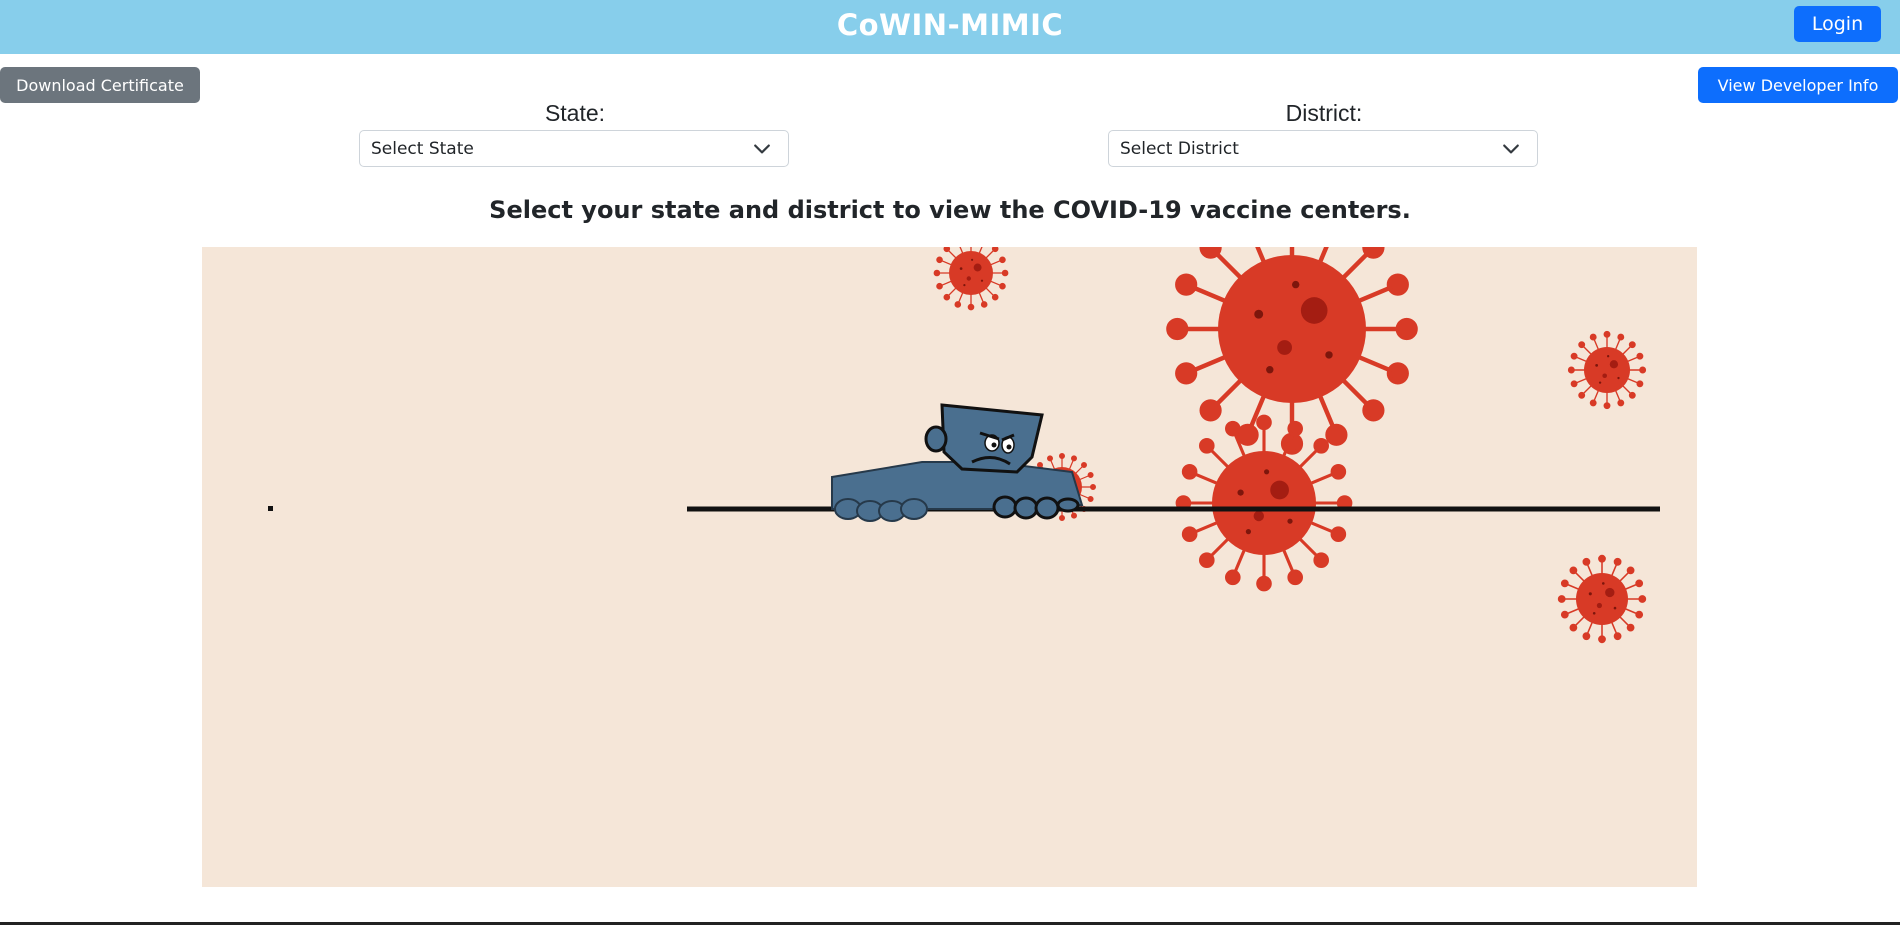 The width and height of the screenshot is (1900, 925). What do you see at coordinates (957, 462) in the screenshot?
I see `cartoon-figure` at bounding box center [957, 462].